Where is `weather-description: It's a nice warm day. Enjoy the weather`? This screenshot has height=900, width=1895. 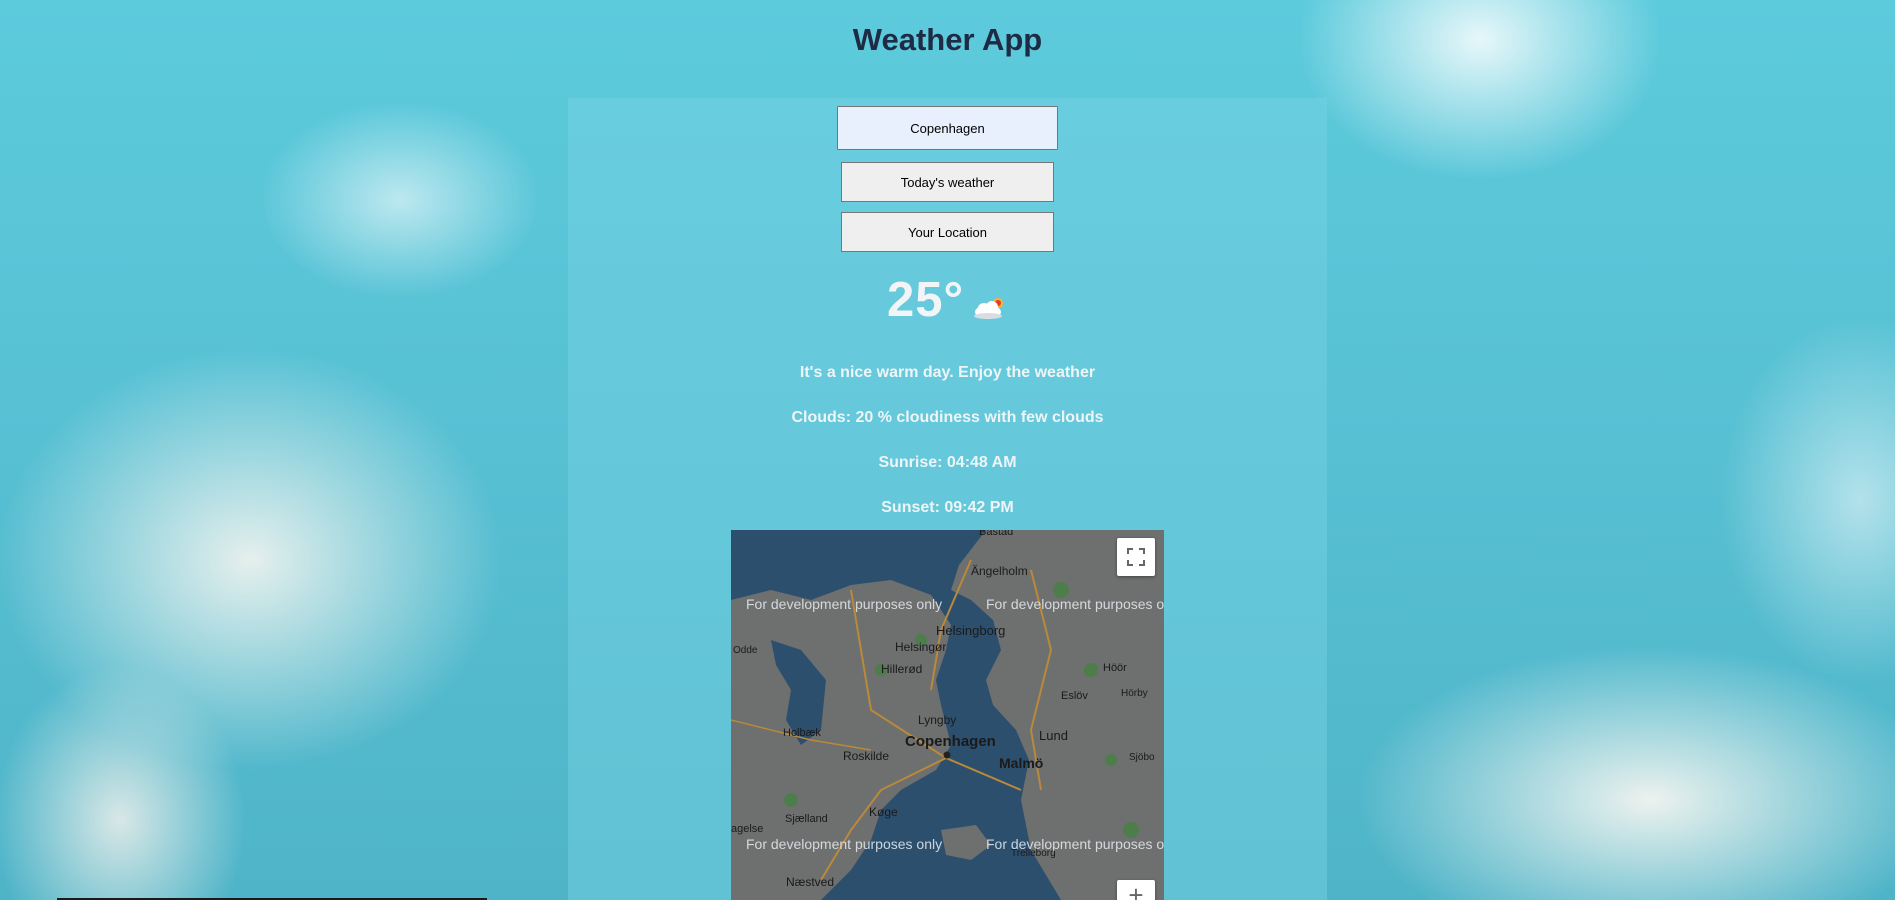 weather-description: It's a nice warm day. Enjoy the weather is located at coordinates (947, 372).